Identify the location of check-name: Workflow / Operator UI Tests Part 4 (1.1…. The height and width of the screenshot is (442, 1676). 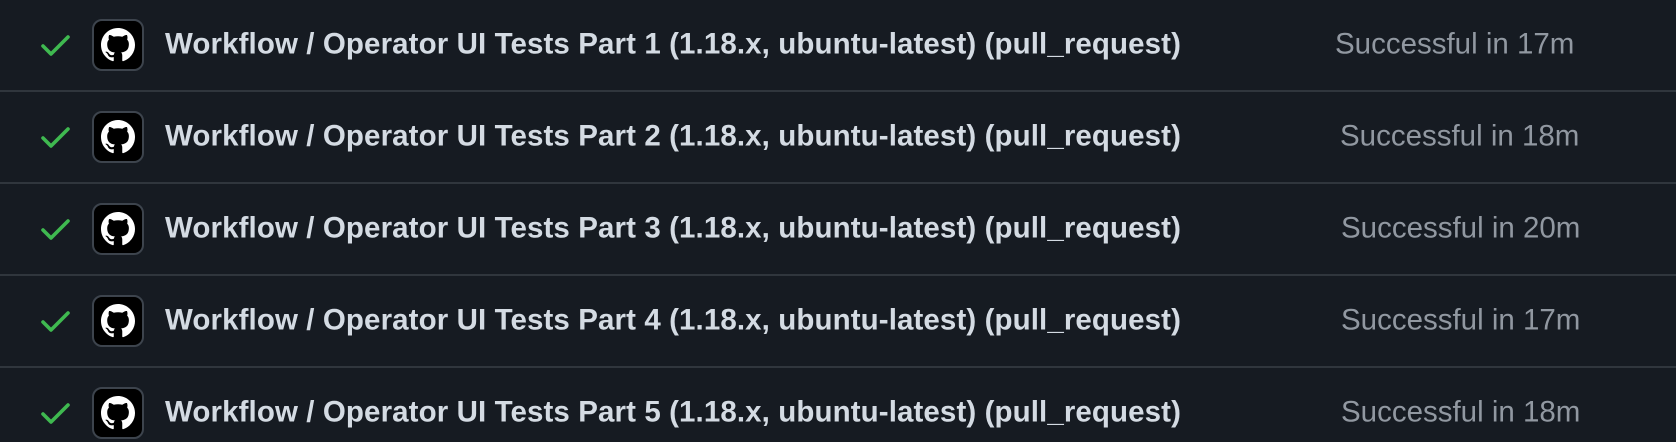
(673, 320).